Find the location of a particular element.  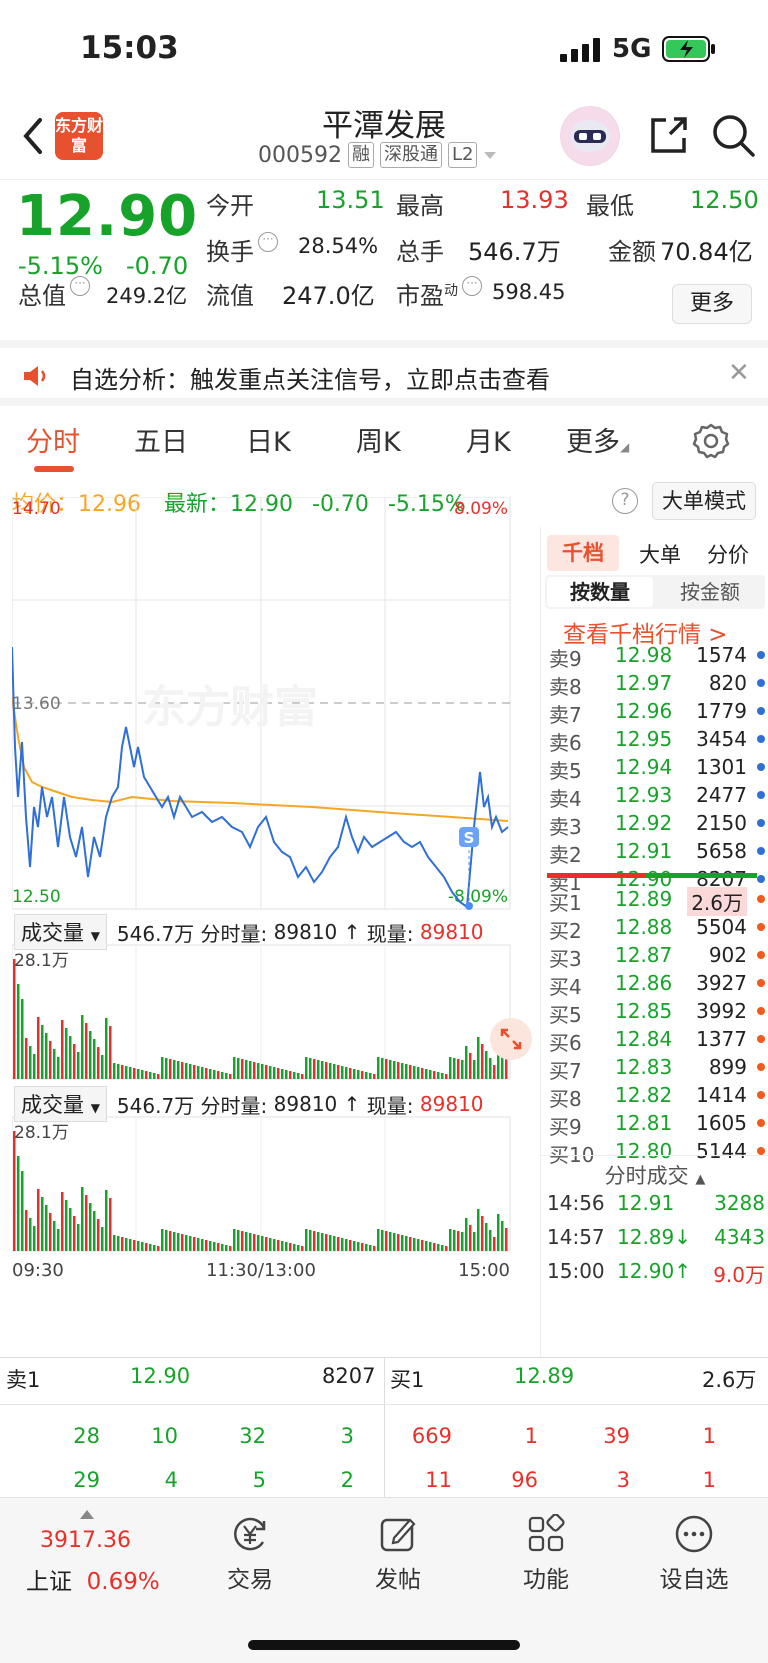

tab-weekly-k: 周K is located at coordinates (378, 439).